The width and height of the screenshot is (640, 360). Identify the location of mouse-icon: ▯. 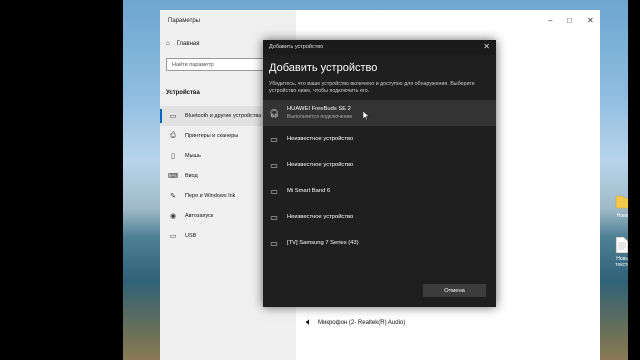
(173, 156).